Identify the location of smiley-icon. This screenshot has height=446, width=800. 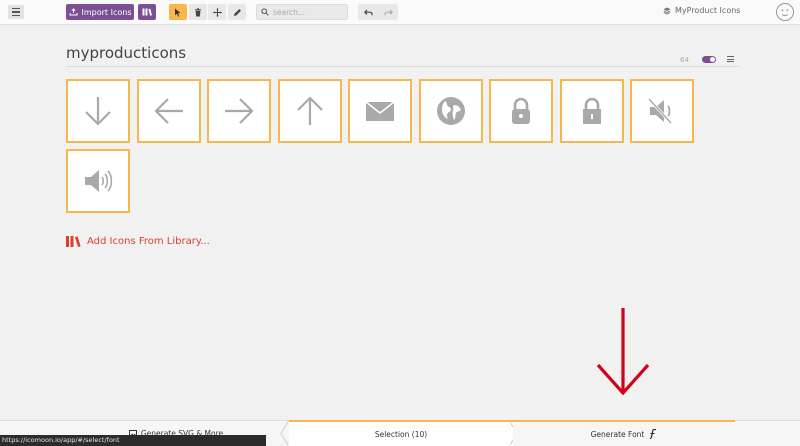
(785, 12).